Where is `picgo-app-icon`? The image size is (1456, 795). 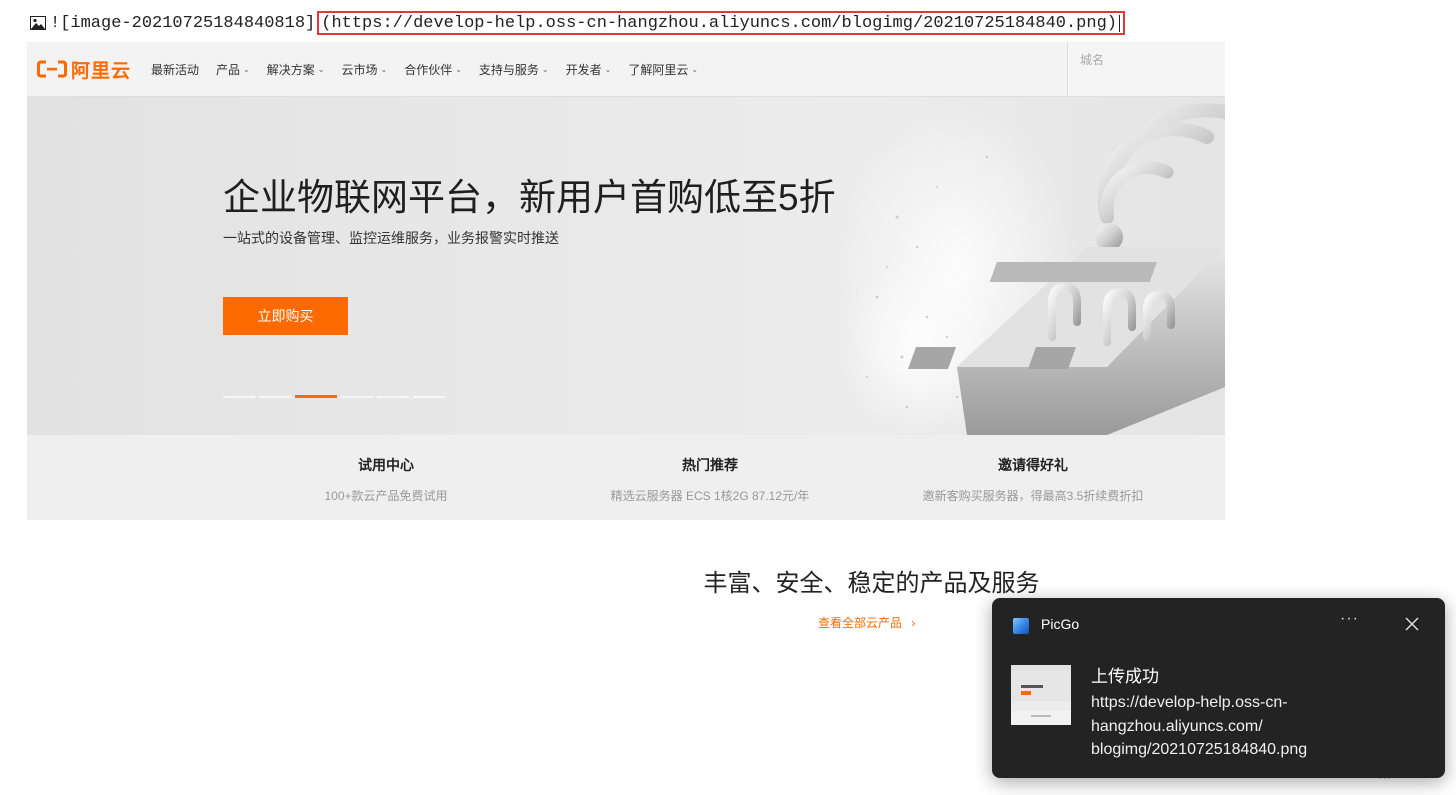
picgo-app-icon is located at coordinates (1021, 626).